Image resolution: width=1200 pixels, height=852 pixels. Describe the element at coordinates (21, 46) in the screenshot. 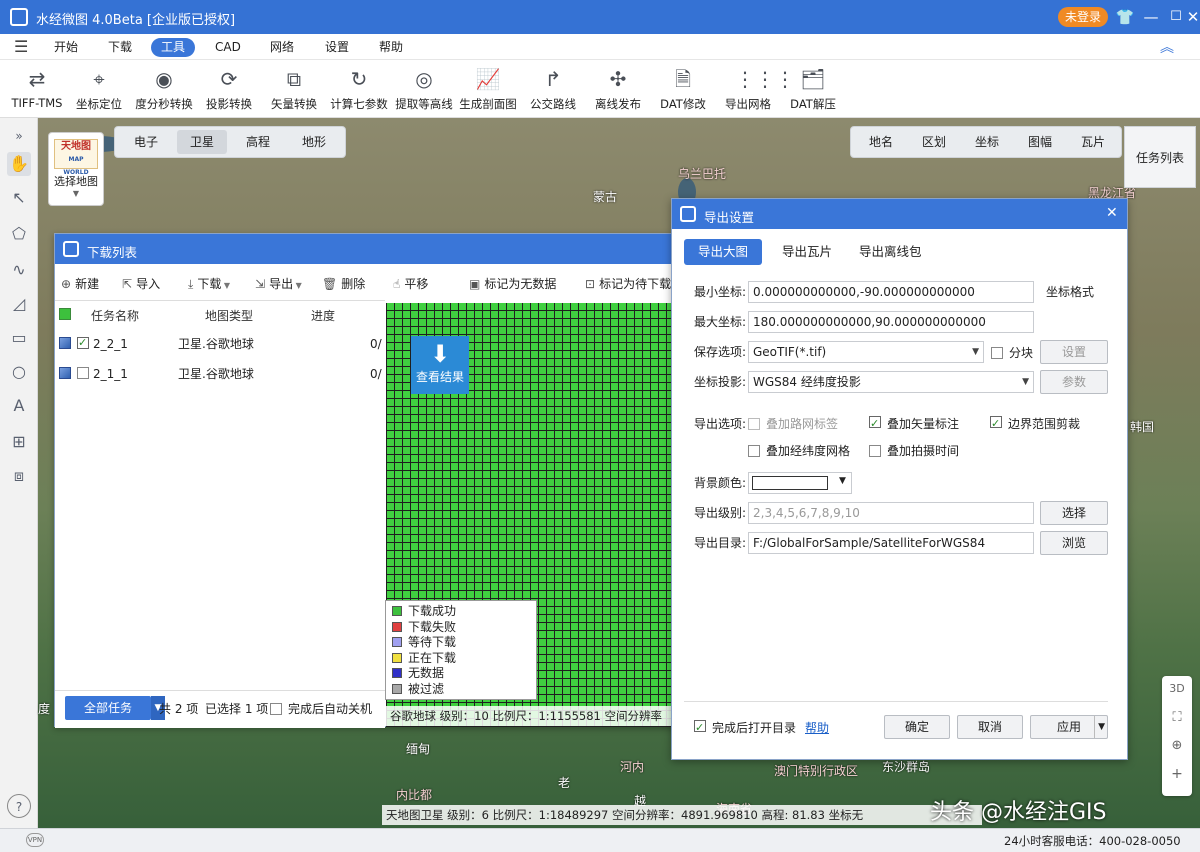

I see `hamburger-menu-icon: ☰` at that location.